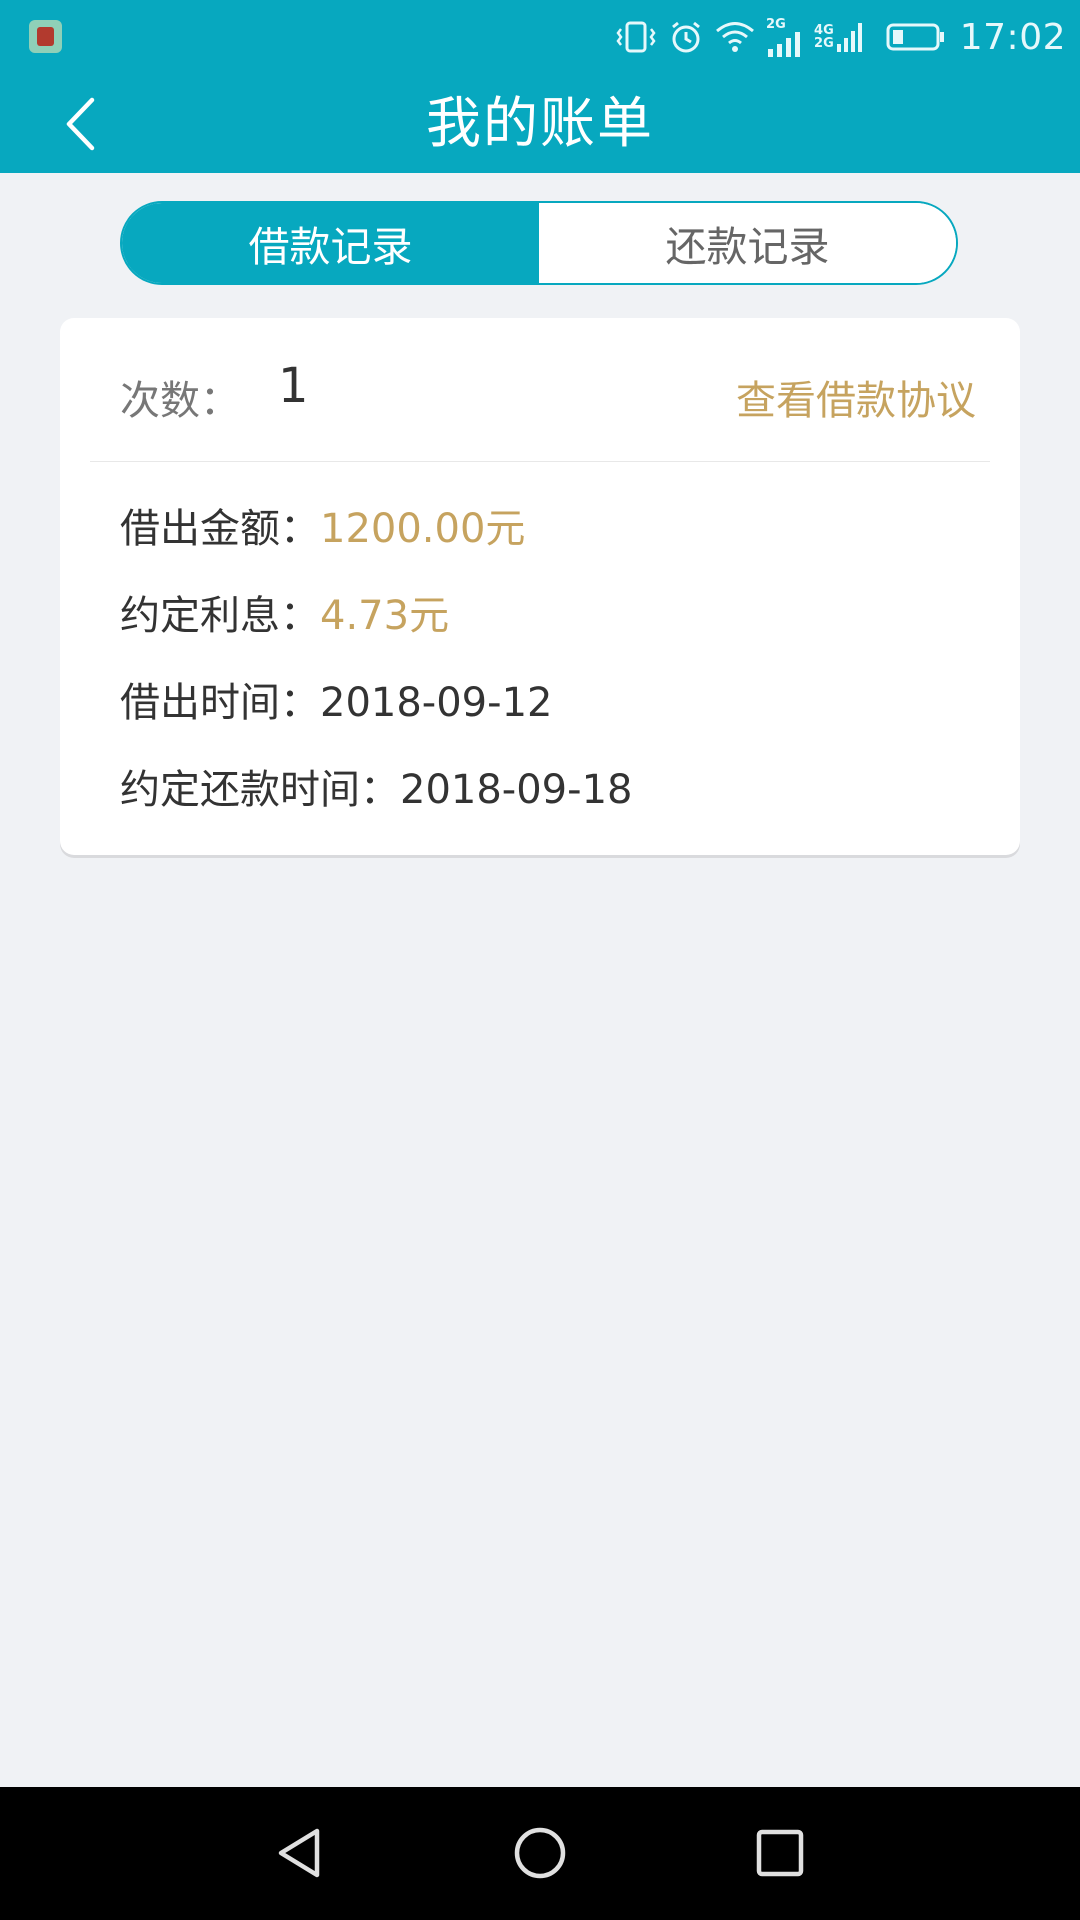 The image size is (1080, 1920). I want to click on interest-value: 4.73元, so click(385, 616).